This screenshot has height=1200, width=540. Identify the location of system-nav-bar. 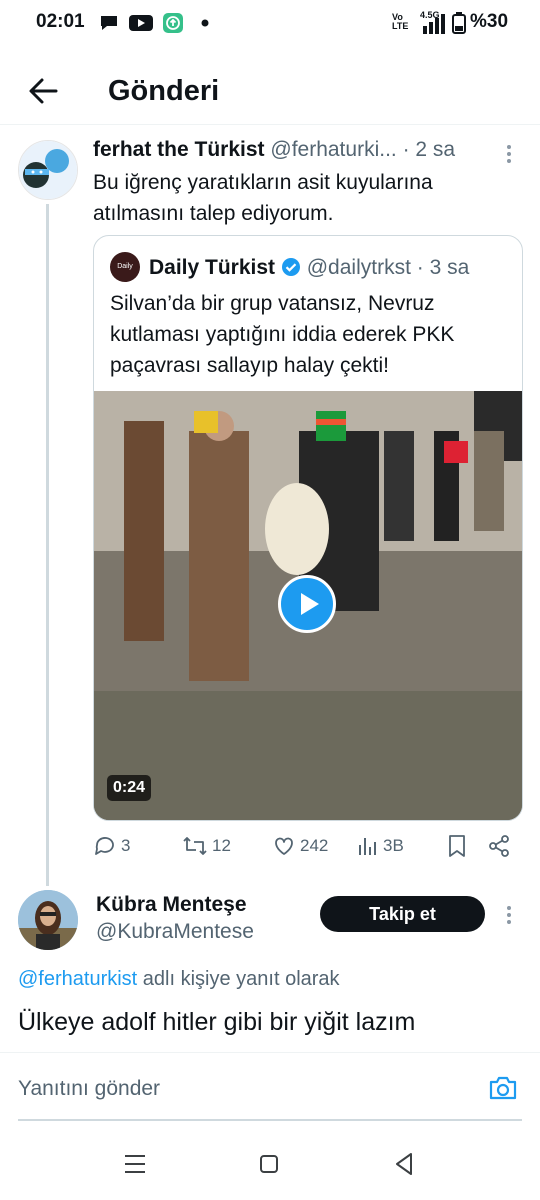
(270, 1165).